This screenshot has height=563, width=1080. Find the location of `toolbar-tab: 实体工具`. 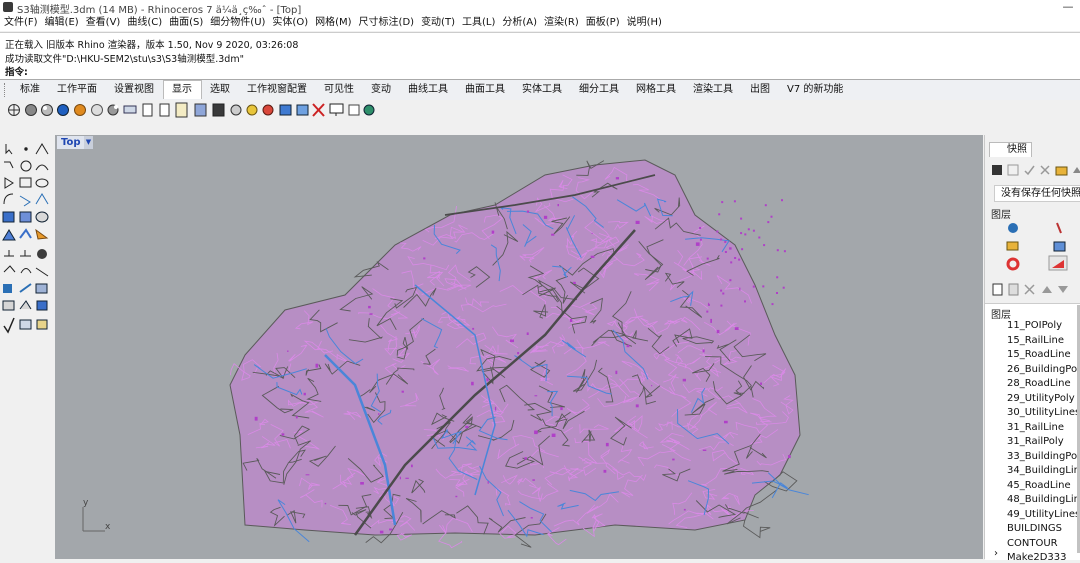

toolbar-tab: 实体工具 is located at coordinates (542, 90).